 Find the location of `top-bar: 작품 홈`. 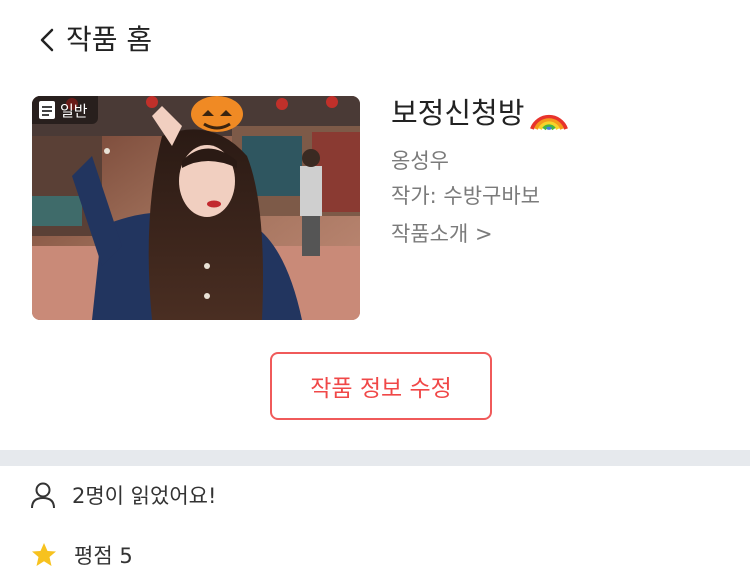

top-bar: 작품 홈 is located at coordinates (375, 40).